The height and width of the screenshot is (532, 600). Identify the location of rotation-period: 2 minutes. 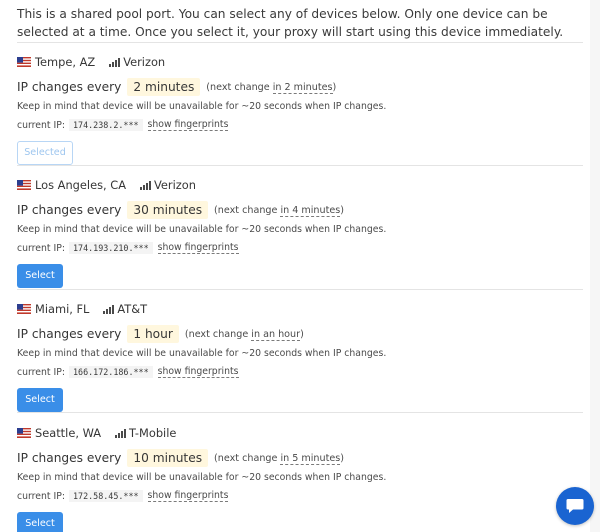
(164, 87).